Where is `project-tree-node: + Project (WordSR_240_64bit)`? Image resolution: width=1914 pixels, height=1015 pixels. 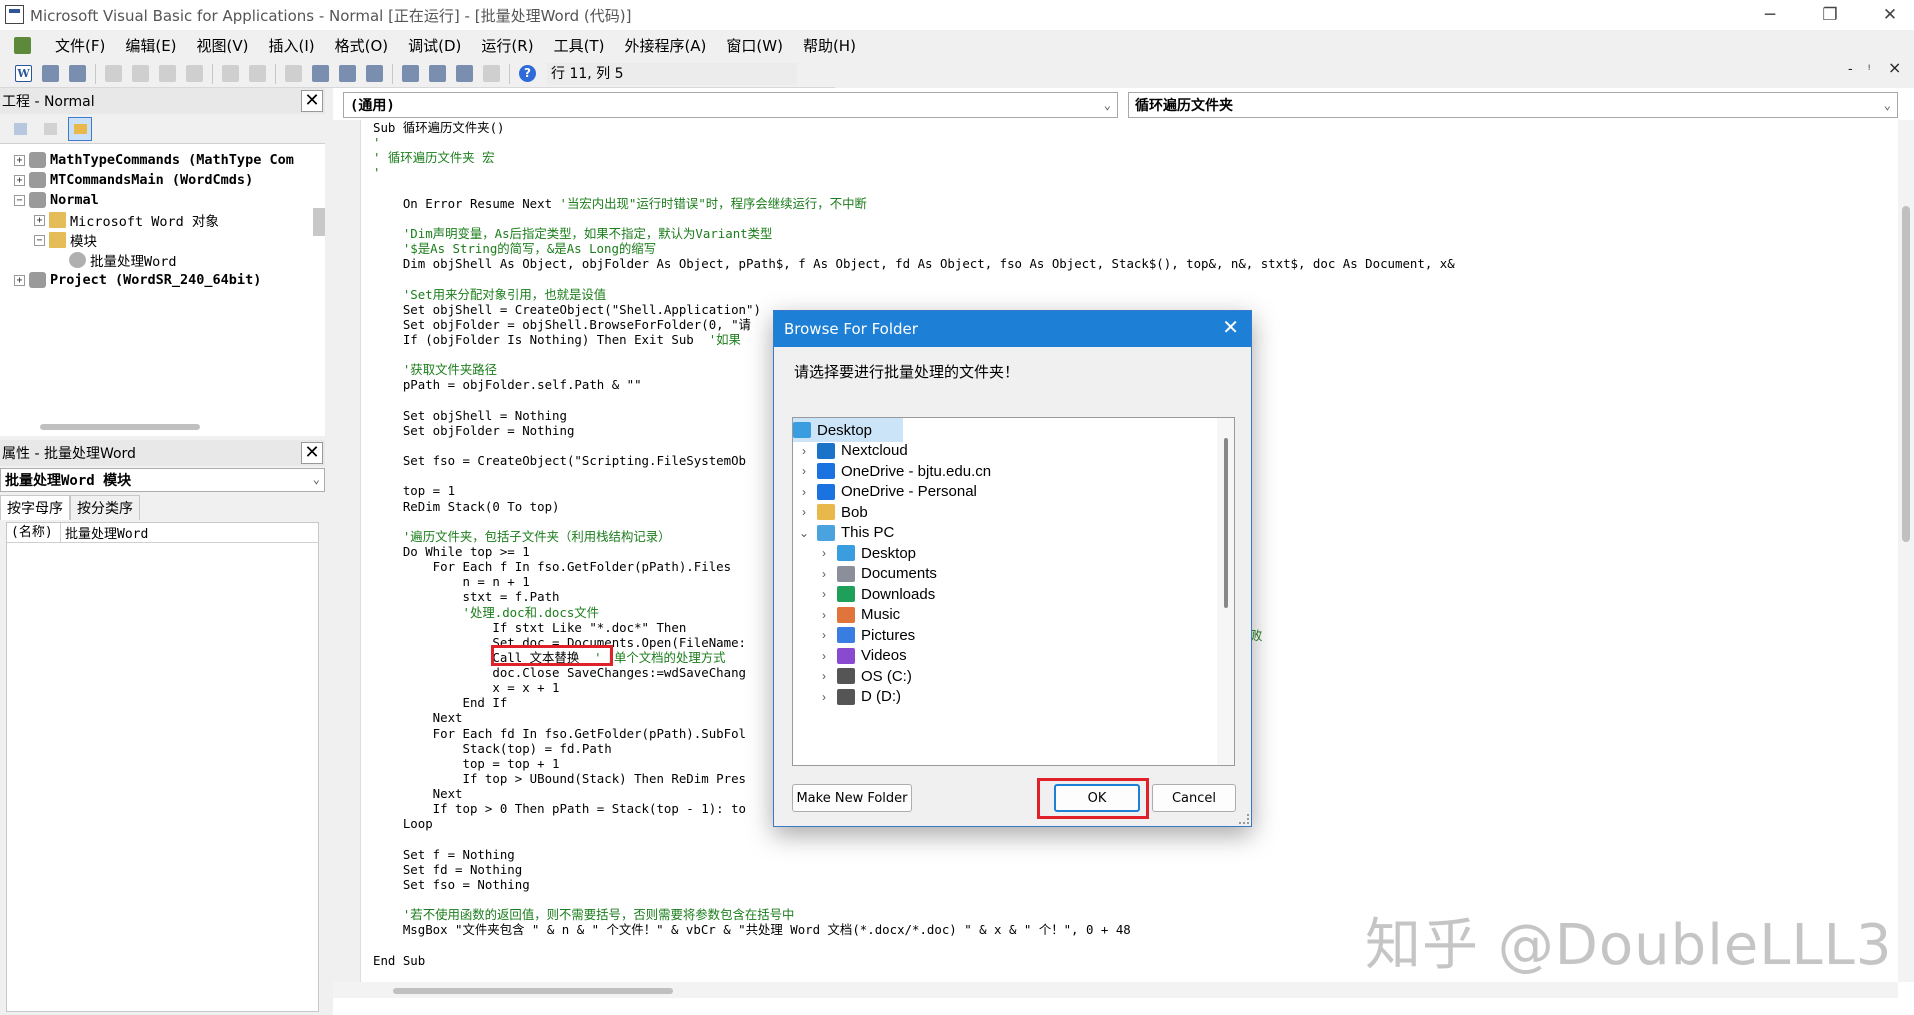
project-tree-node: + Project (WordSR_240_64bit) is located at coordinates (137, 280).